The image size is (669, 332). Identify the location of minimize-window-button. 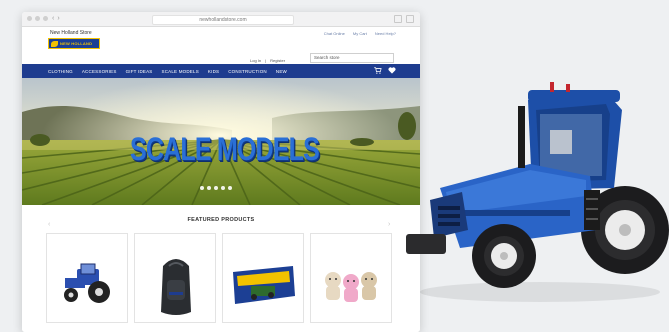
(37, 18).